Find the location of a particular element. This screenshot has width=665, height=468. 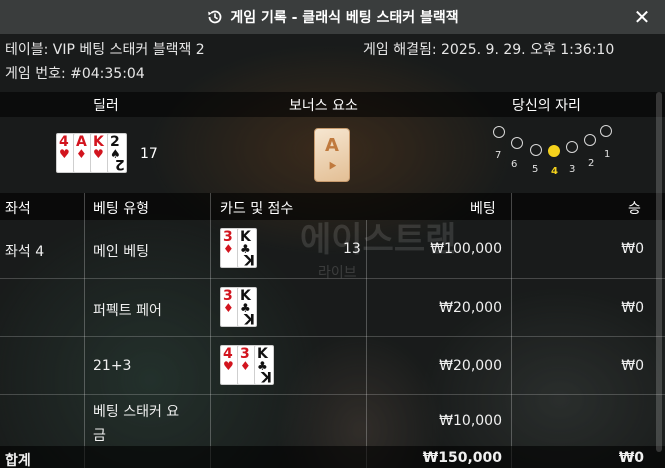

total-label: 합계 is located at coordinates (18, 460).